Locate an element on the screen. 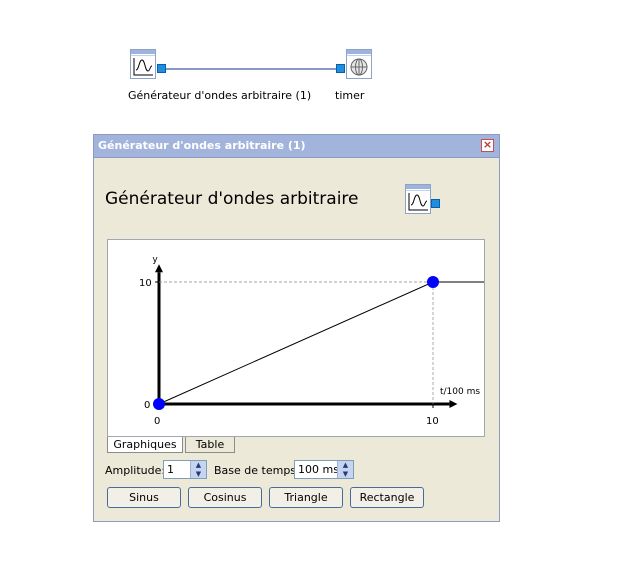  amplitude-value: 1 is located at coordinates (170, 469).